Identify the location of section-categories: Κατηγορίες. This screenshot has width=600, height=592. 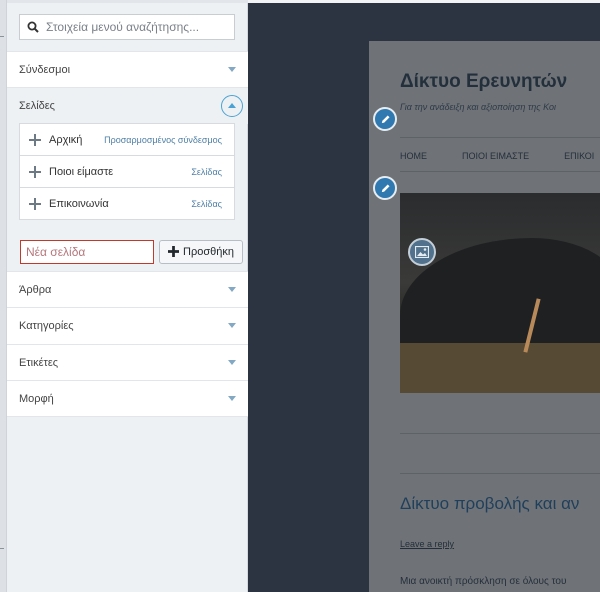
(127, 326).